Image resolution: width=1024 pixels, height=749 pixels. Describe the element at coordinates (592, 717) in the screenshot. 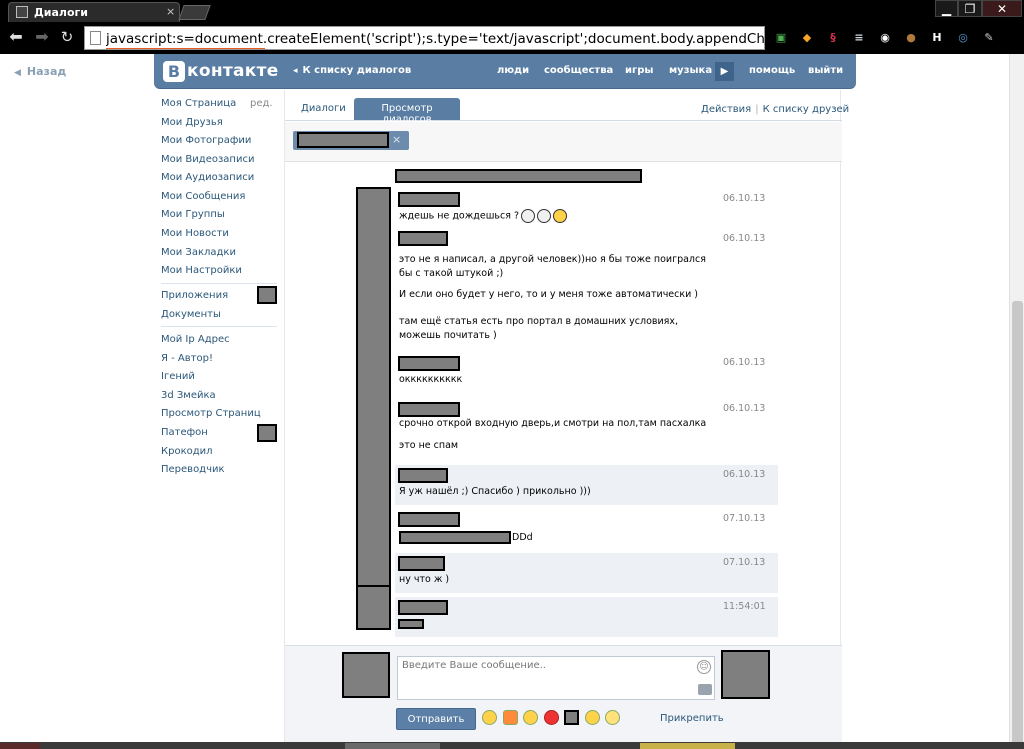

I see `laugh-emoji-icon` at that location.